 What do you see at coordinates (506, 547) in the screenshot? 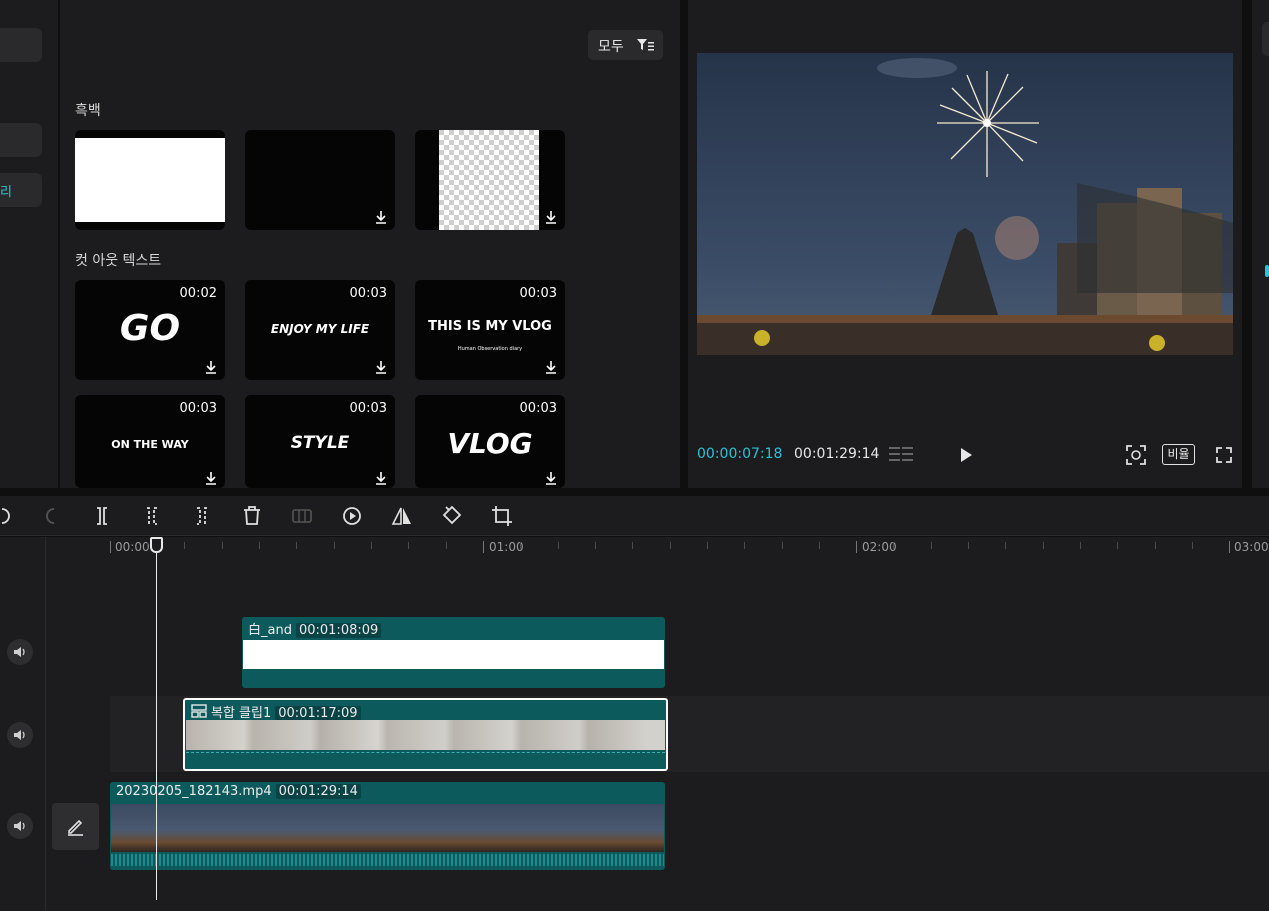
I see `ruler-label: 01:00` at bounding box center [506, 547].